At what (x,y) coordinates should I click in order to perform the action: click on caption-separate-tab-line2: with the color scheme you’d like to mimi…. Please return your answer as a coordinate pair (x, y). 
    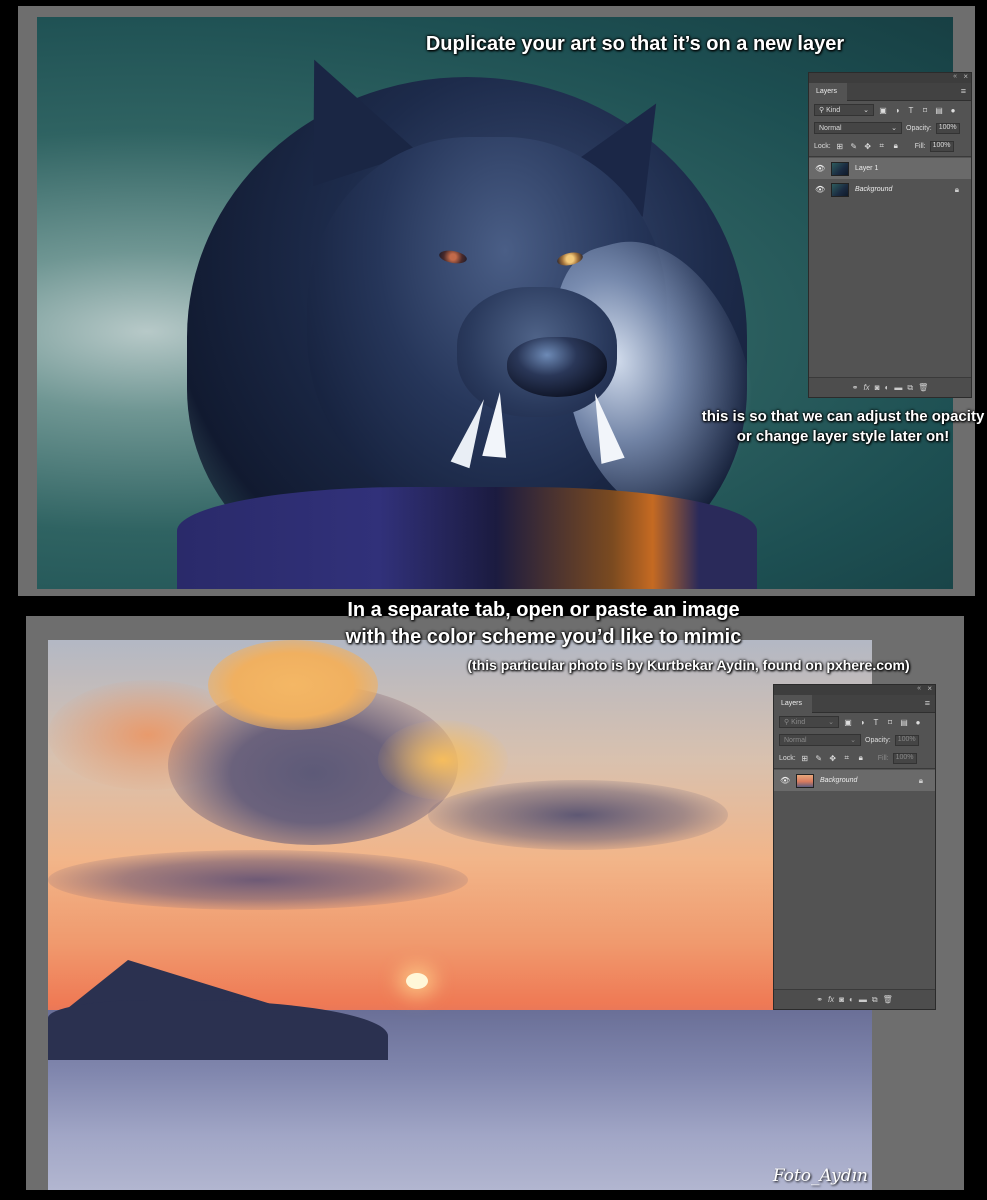
    Looking at the image, I should click on (543, 637).